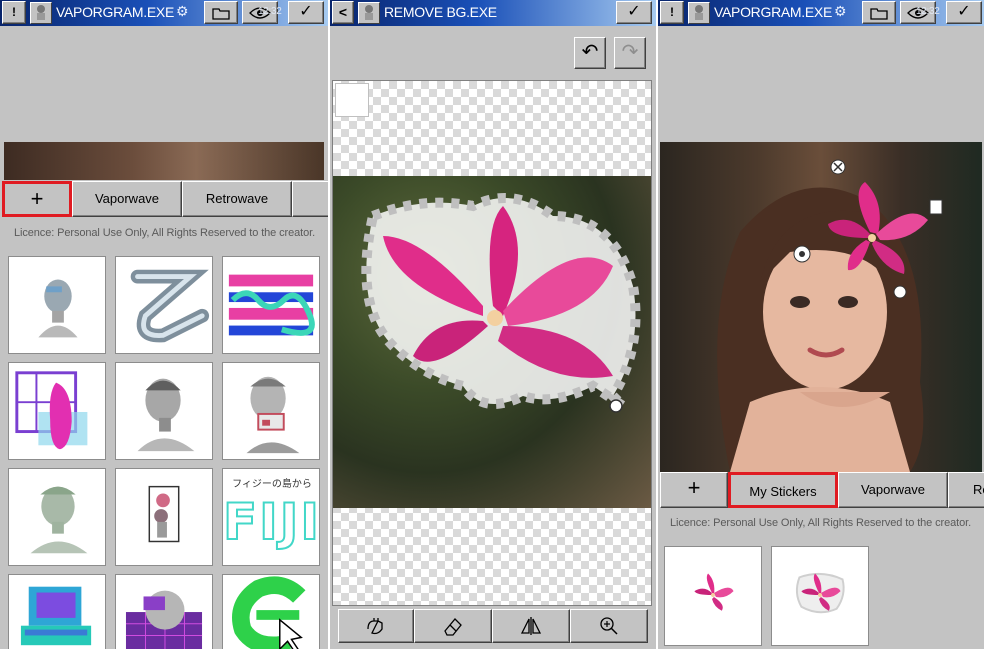  Describe the element at coordinates (164, 161) in the screenshot. I see `photo-preview-strip` at that location.